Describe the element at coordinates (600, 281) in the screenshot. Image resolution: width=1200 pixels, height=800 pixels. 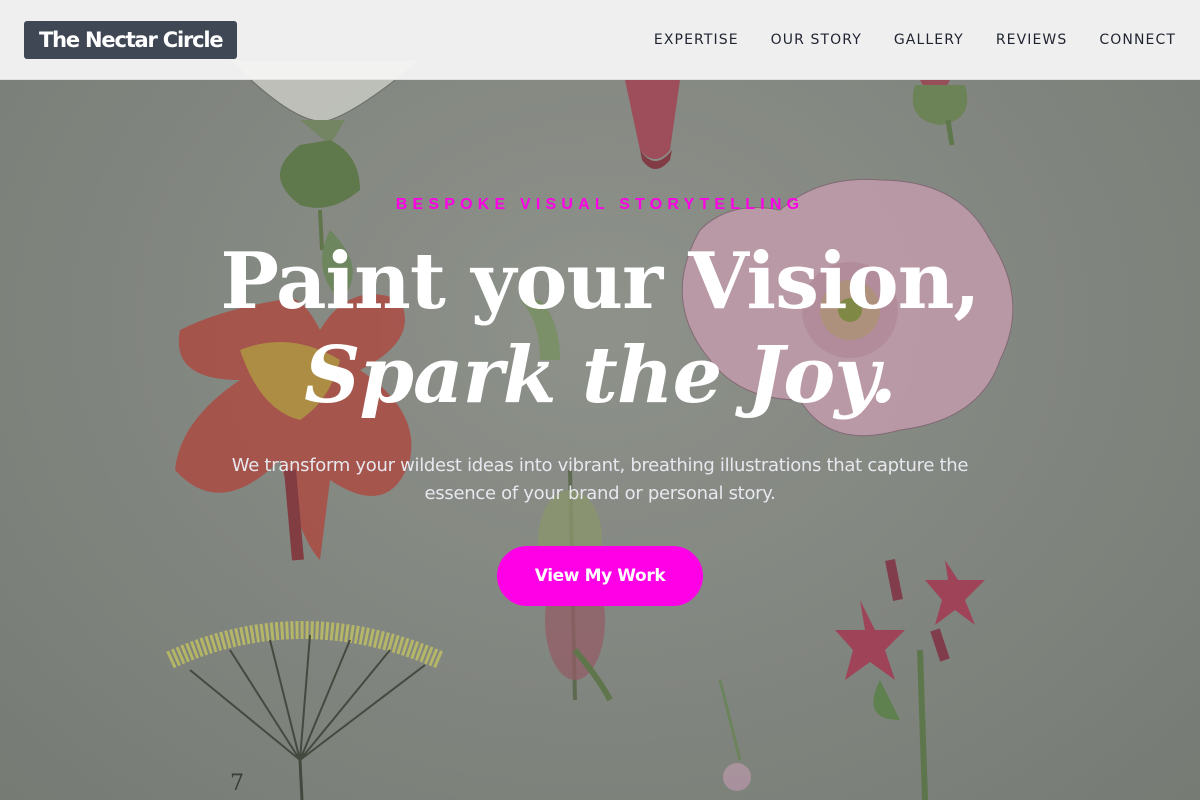
I see `headline-line-1: Paint your Vision,` at that location.